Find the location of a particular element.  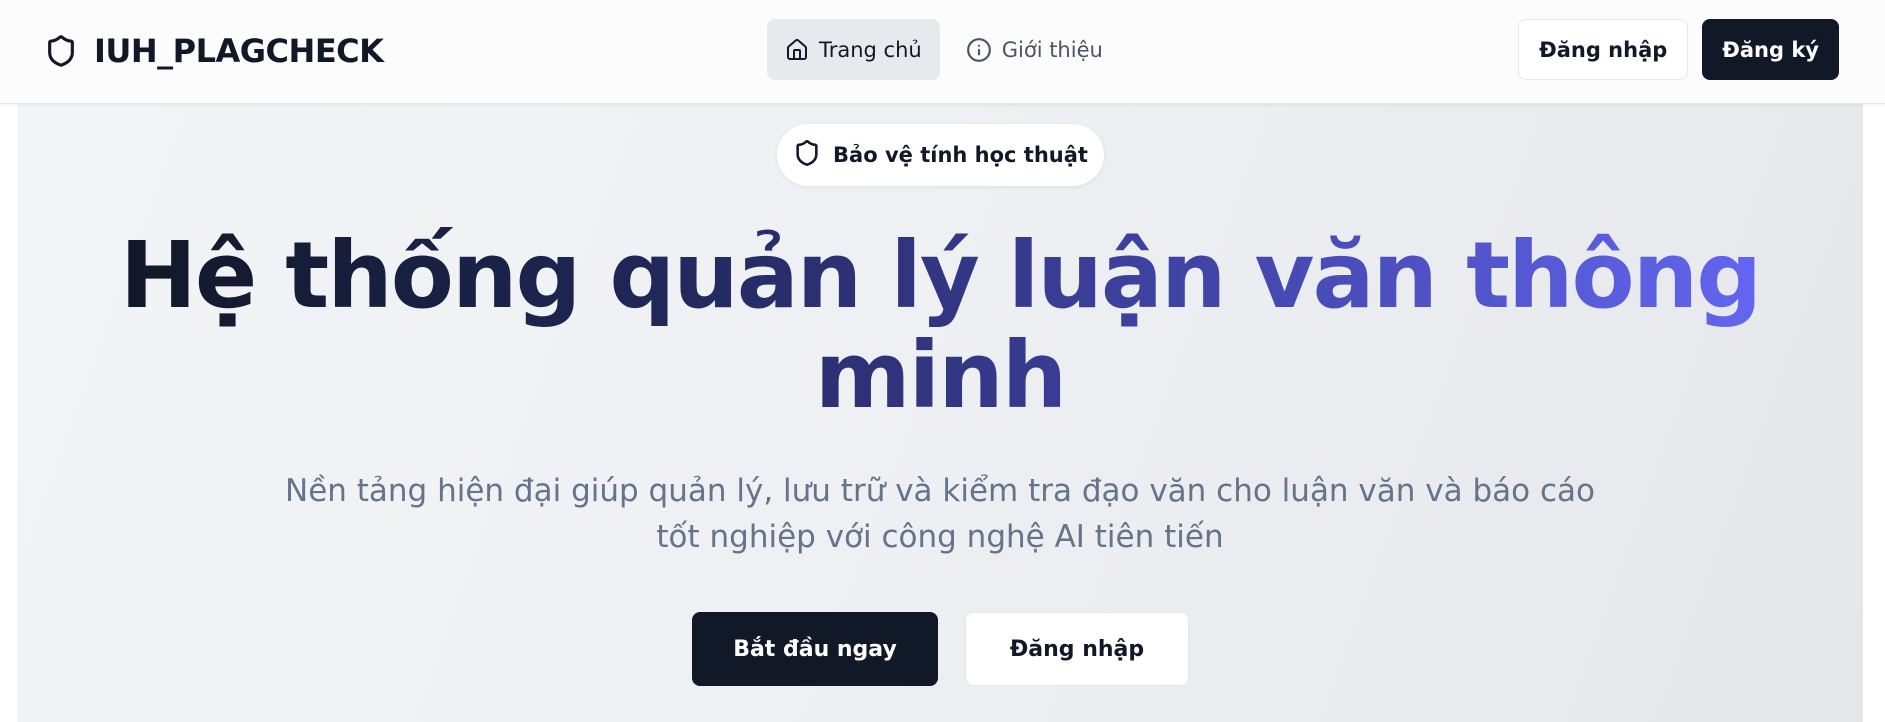

login-button: Đăng nhập is located at coordinates (1603, 49).